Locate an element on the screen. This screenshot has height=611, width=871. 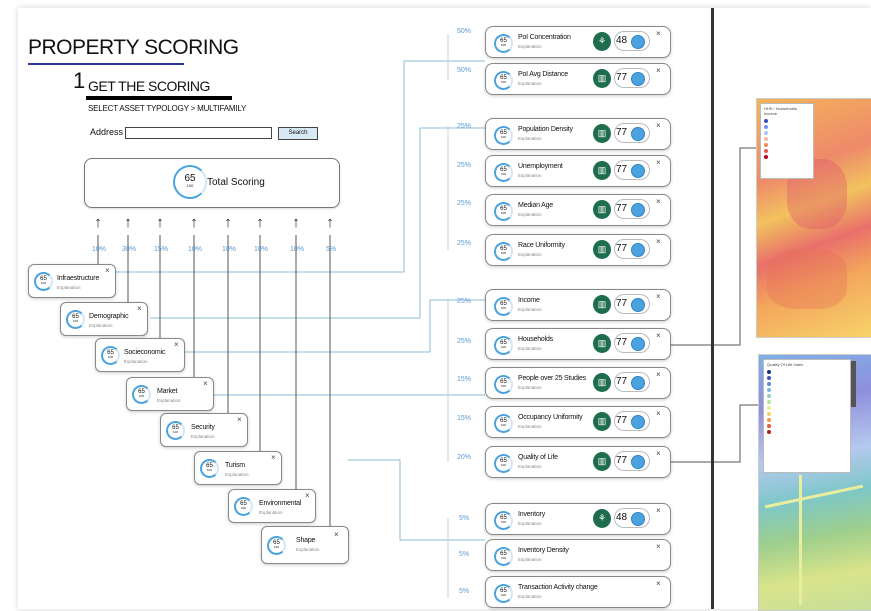
category-card-environmental: 65 100 Environmental Explanation × is located at coordinates (272, 506).